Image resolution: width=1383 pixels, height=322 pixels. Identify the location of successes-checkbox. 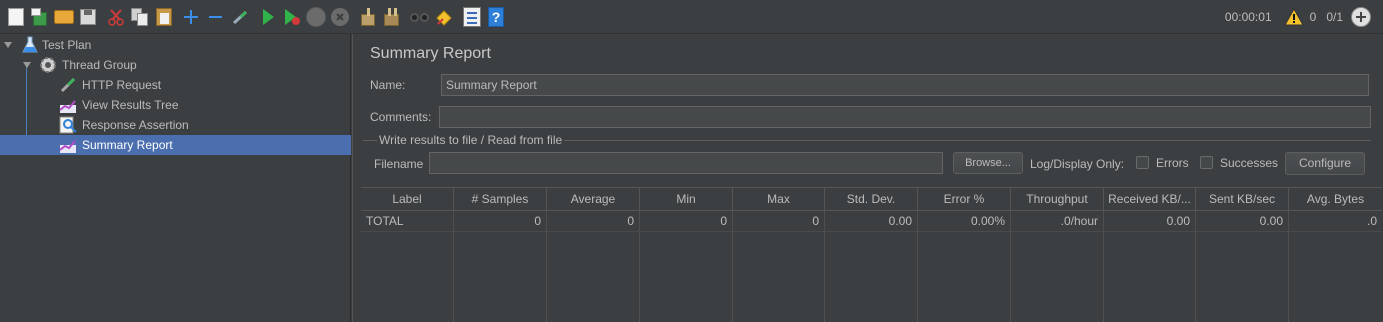
(1206, 162).